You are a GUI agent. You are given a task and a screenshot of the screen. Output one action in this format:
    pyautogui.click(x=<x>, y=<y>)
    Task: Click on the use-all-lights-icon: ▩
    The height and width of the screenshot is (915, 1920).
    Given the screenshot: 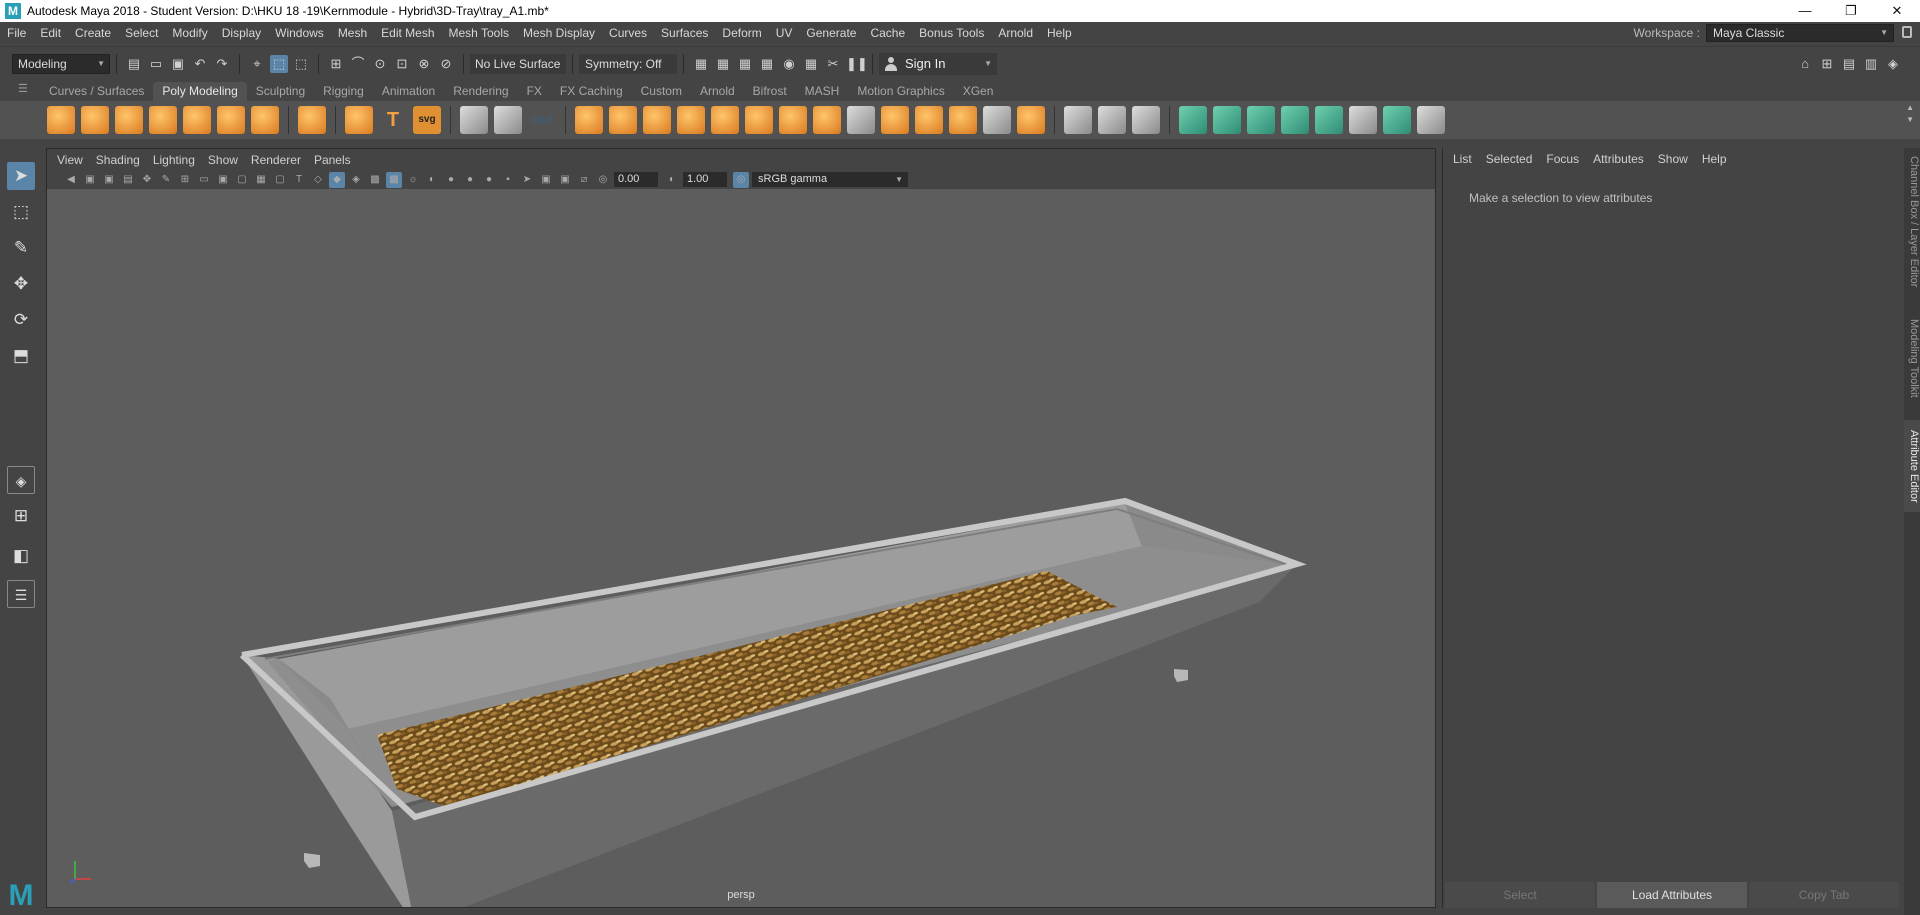 What is the action you would take?
    pyautogui.click(x=394, y=179)
    